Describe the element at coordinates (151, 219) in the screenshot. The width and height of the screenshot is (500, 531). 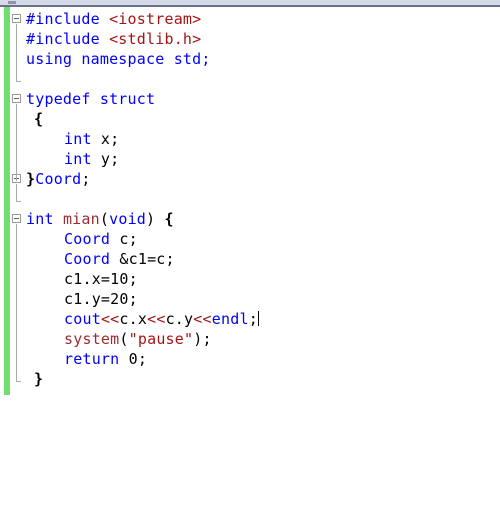
I see `code-token-plain: )` at that location.